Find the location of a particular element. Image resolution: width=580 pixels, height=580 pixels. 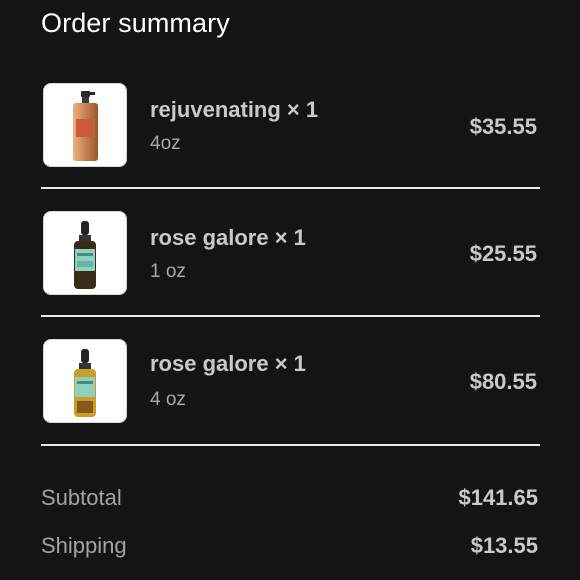

subtotal-label: Subtotal is located at coordinates (81, 497).